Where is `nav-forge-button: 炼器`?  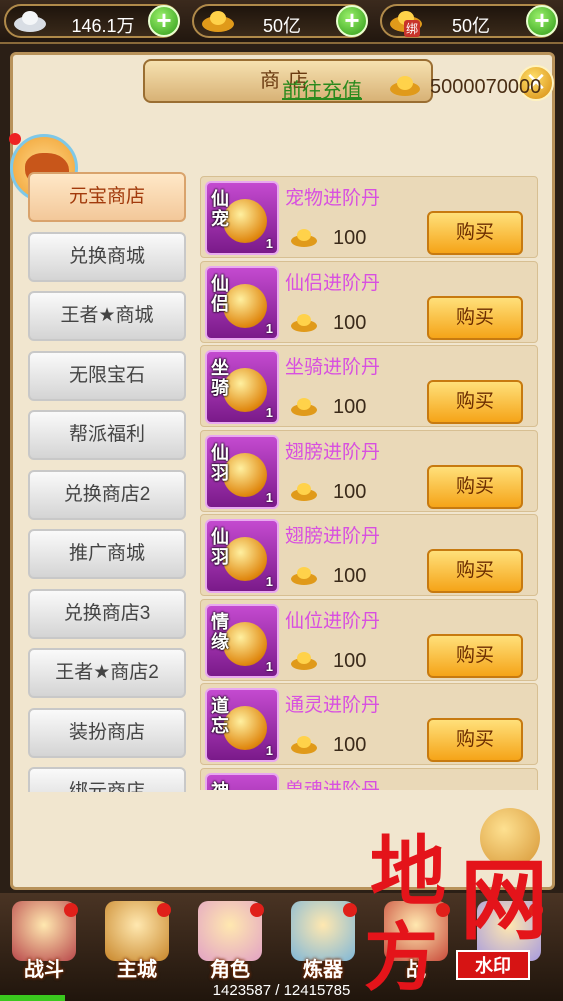
nav-forge-button: 炼器 is located at coordinates (323, 944).